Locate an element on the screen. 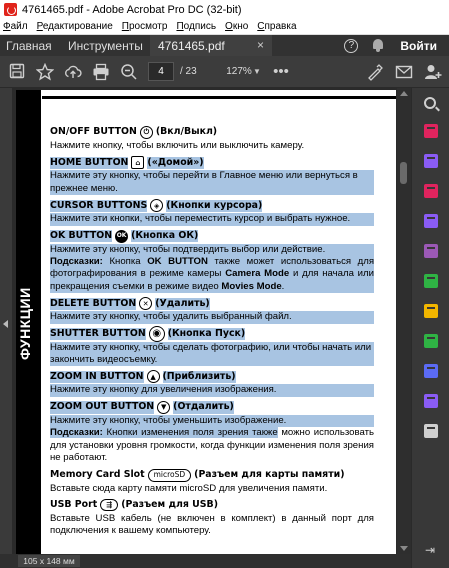  tab-home: Главная is located at coordinates (29, 46).